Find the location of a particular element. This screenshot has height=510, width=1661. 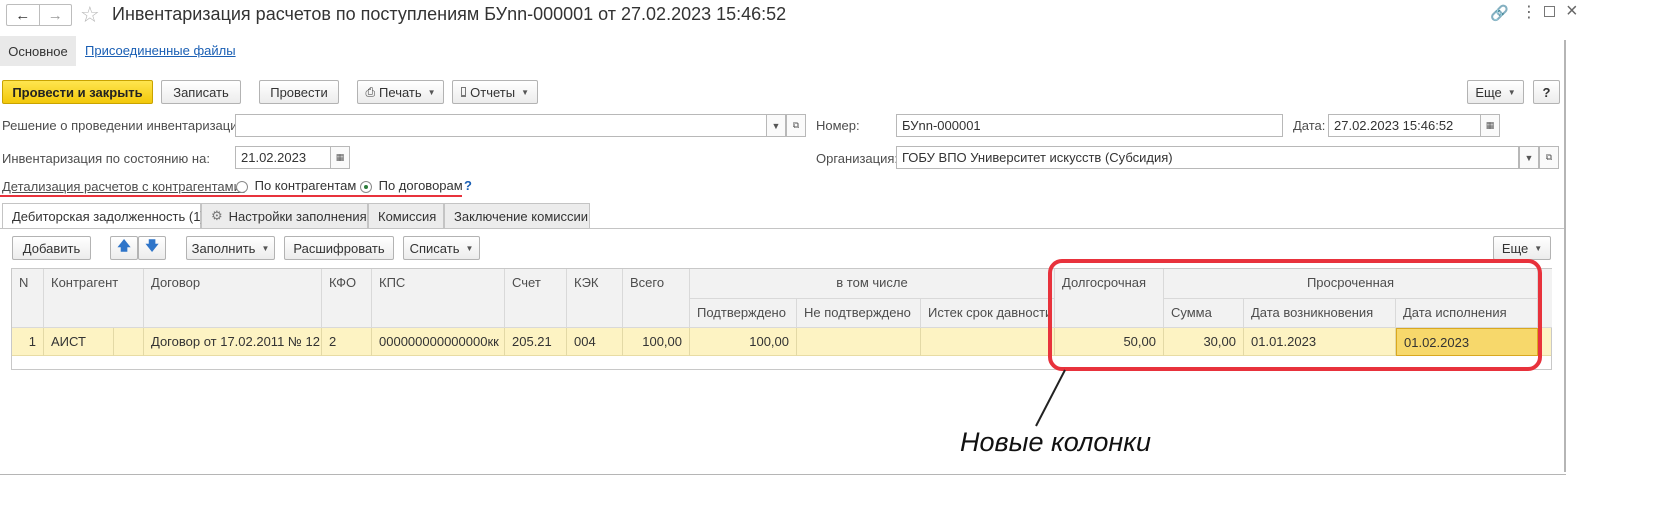

forward-button: → is located at coordinates (56, 15).